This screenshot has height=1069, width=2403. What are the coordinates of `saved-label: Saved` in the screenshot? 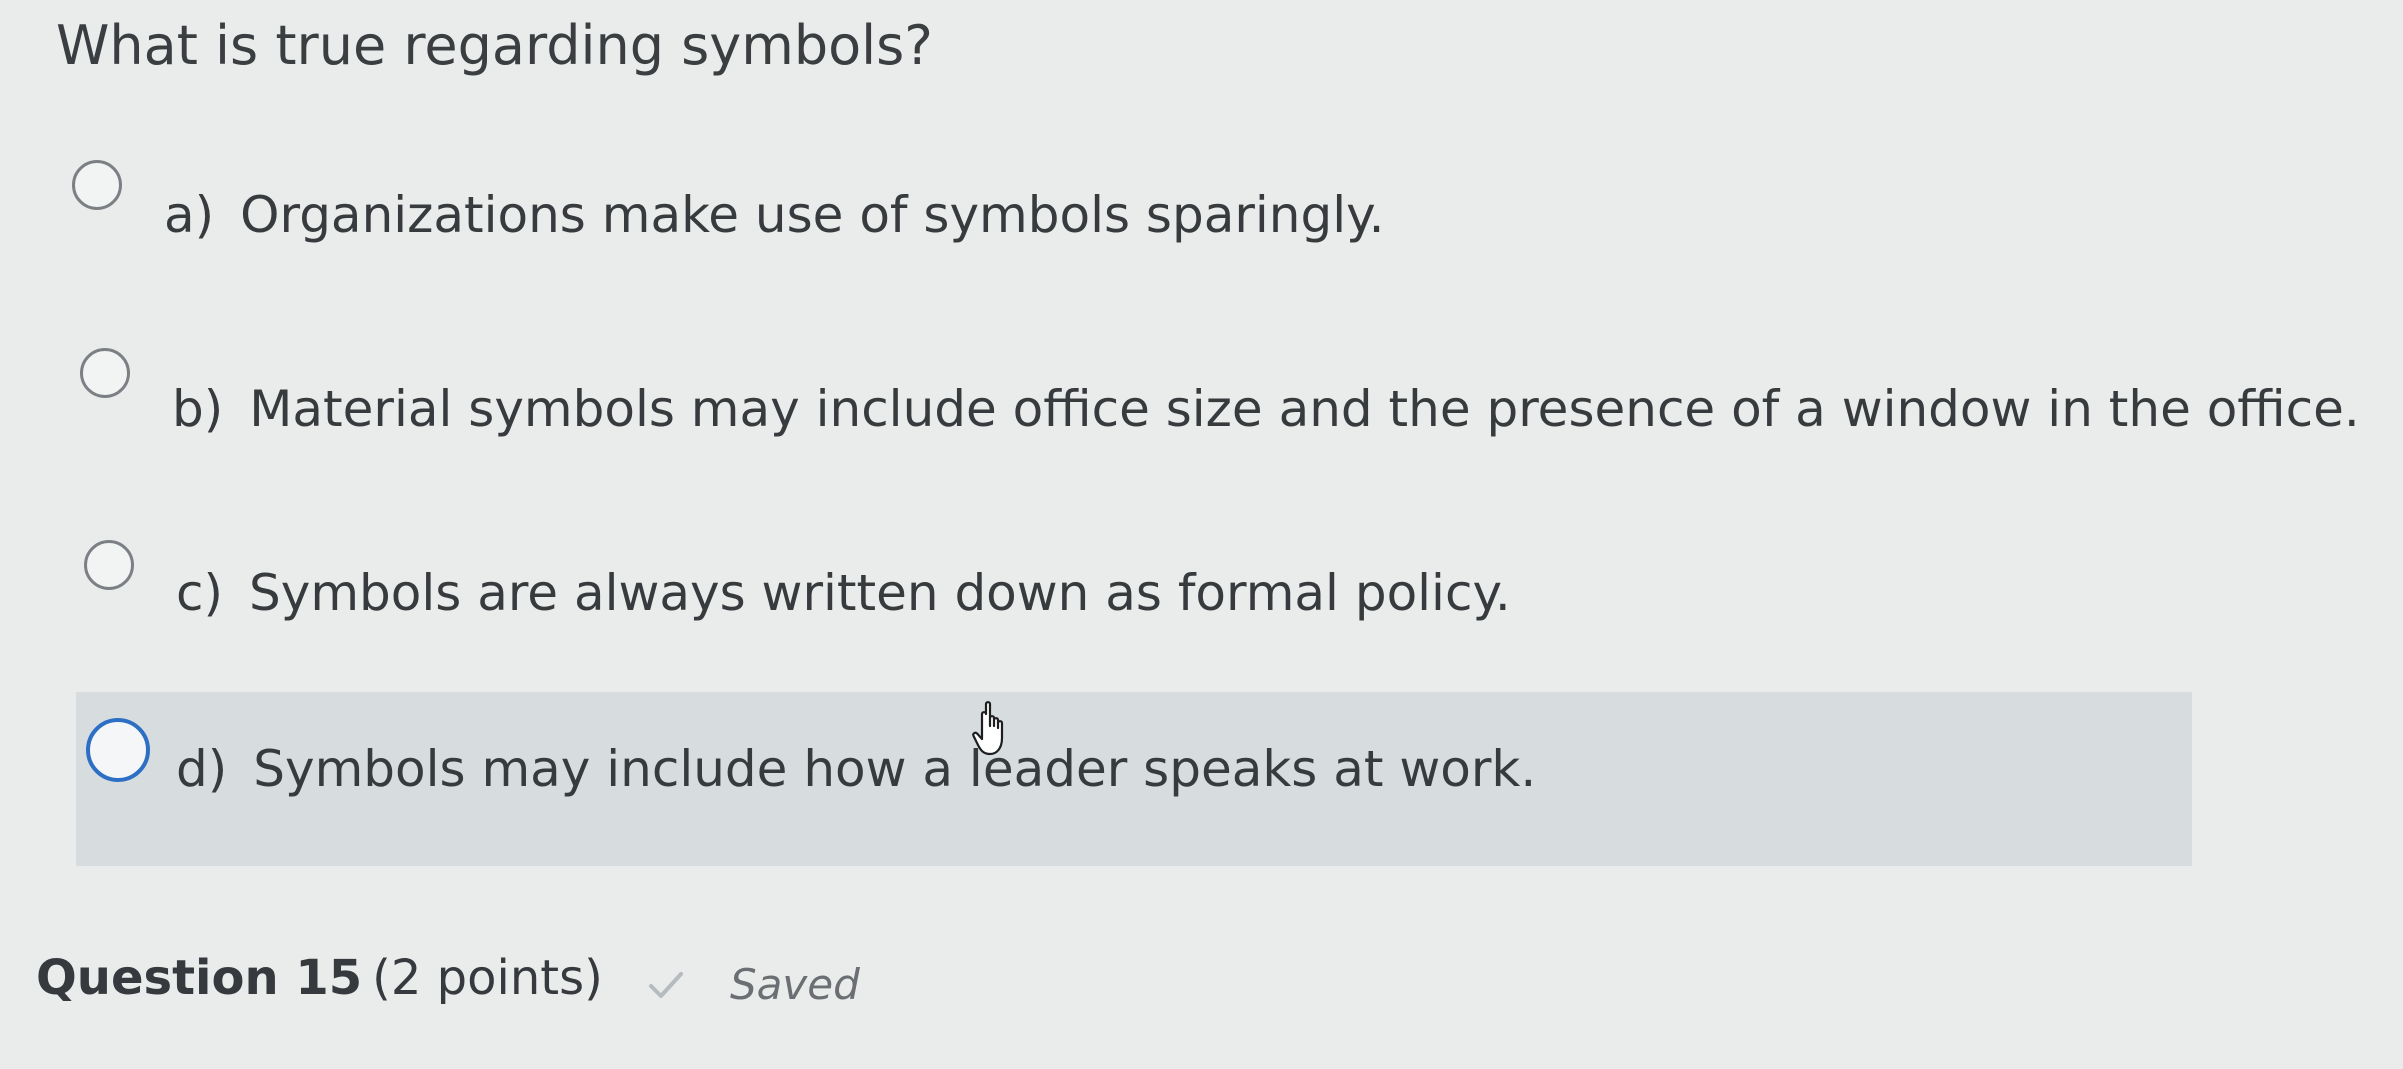 It's located at (795, 984).